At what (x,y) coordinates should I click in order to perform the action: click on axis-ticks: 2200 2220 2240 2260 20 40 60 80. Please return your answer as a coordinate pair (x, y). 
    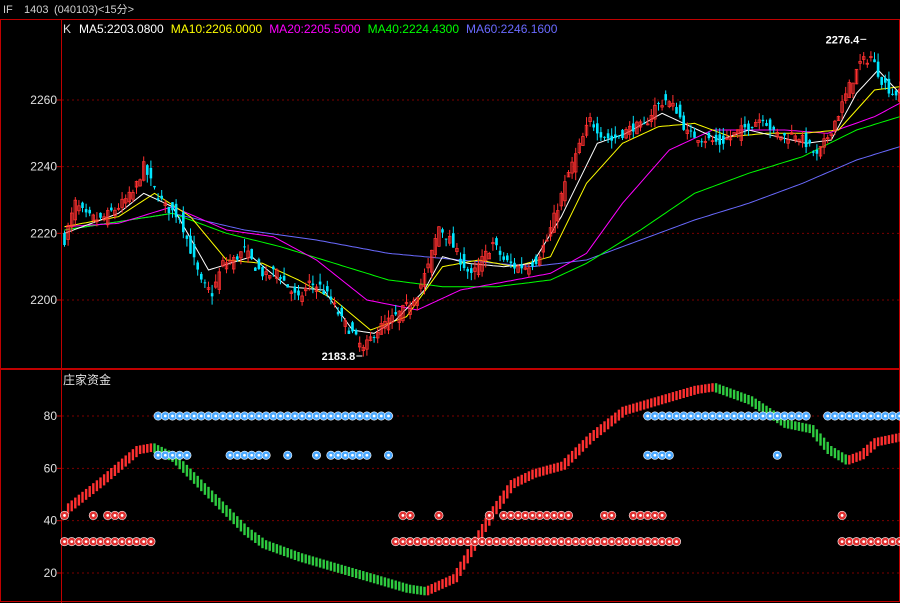
    Looking at the image, I should click on (45, 336).